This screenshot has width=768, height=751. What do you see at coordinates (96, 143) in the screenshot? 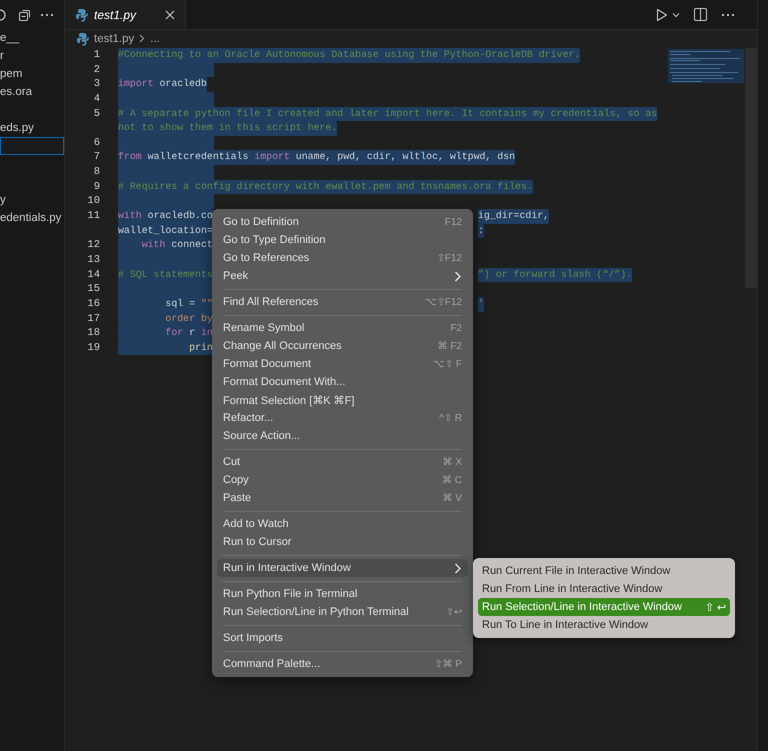
I see `line-number: 6` at bounding box center [96, 143].